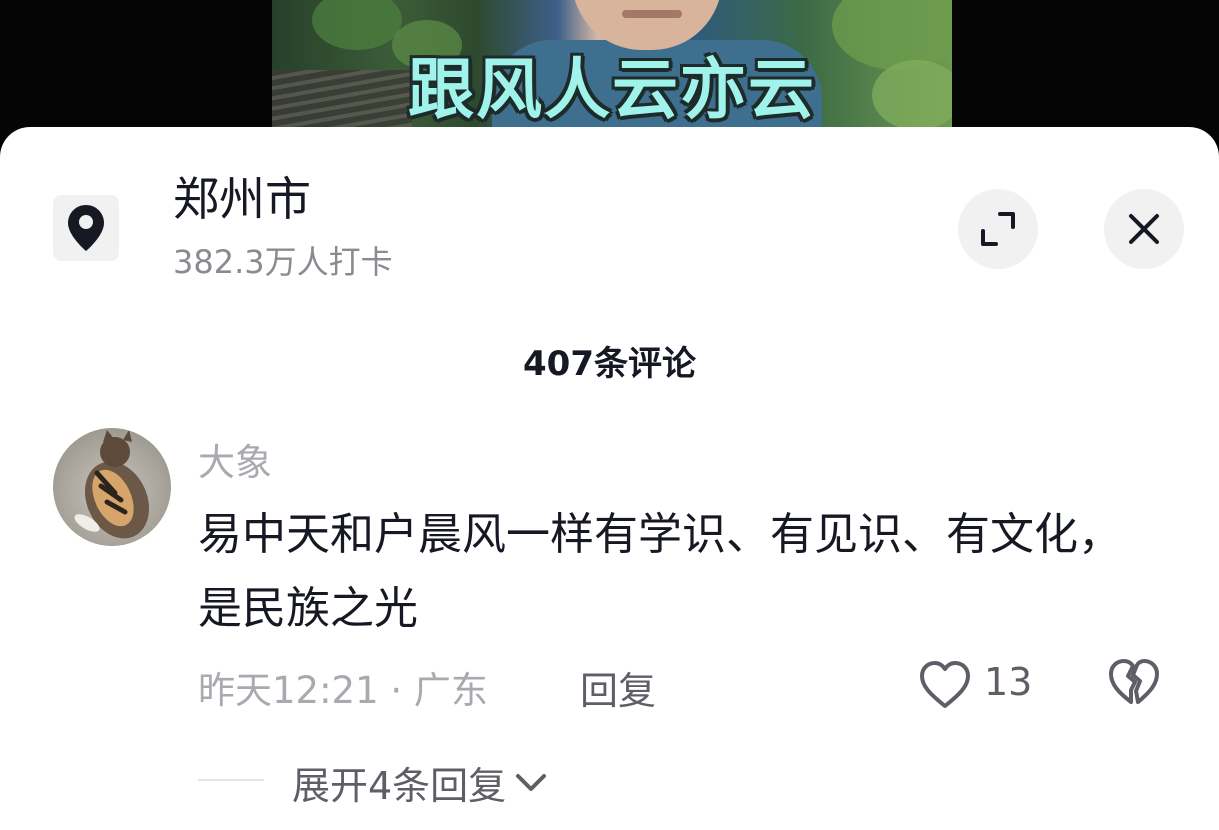 Image resolution: width=1219 pixels, height=830 pixels. What do you see at coordinates (231, 780) in the screenshot?
I see `reply-thread-divider` at bounding box center [231, 780].